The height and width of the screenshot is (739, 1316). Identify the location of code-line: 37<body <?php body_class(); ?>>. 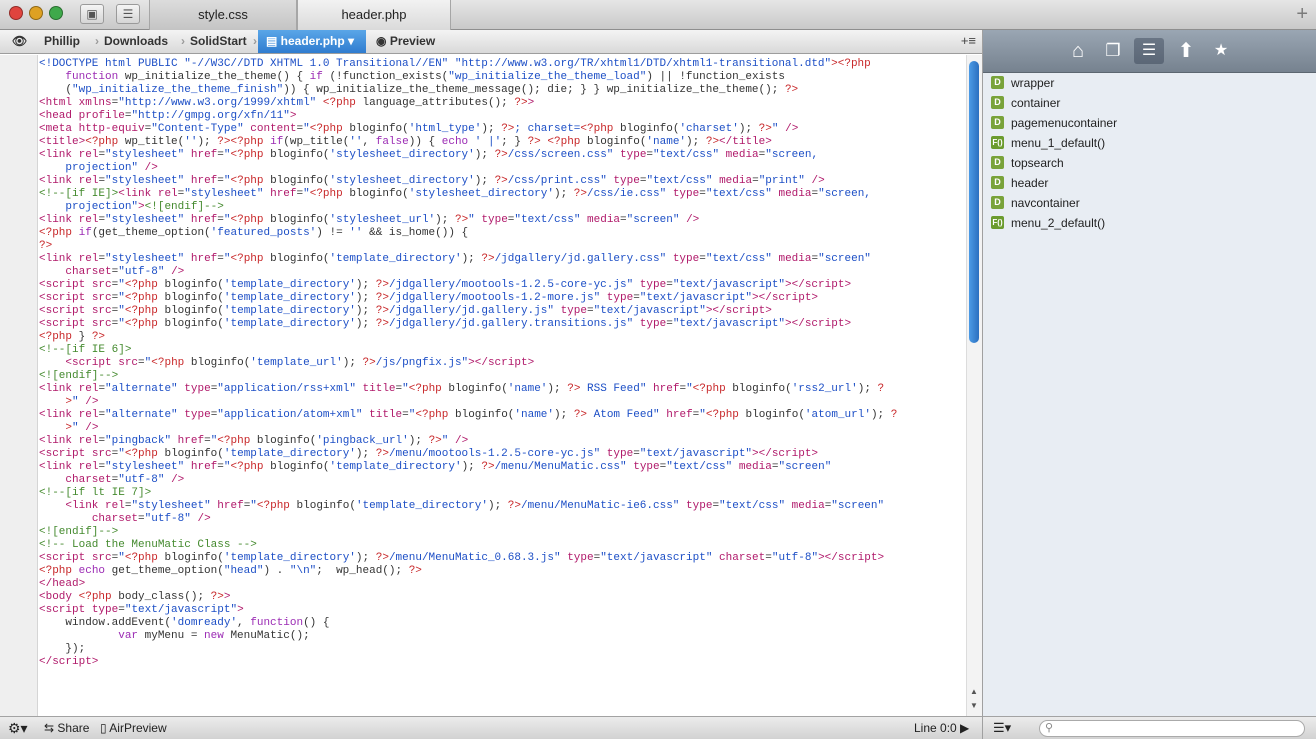
(502, 597).